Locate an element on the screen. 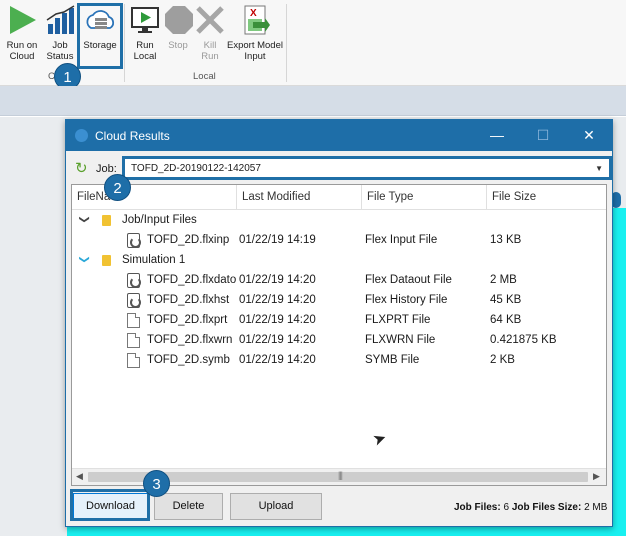  delete-button: Delete is located at coordinates (188, 506).